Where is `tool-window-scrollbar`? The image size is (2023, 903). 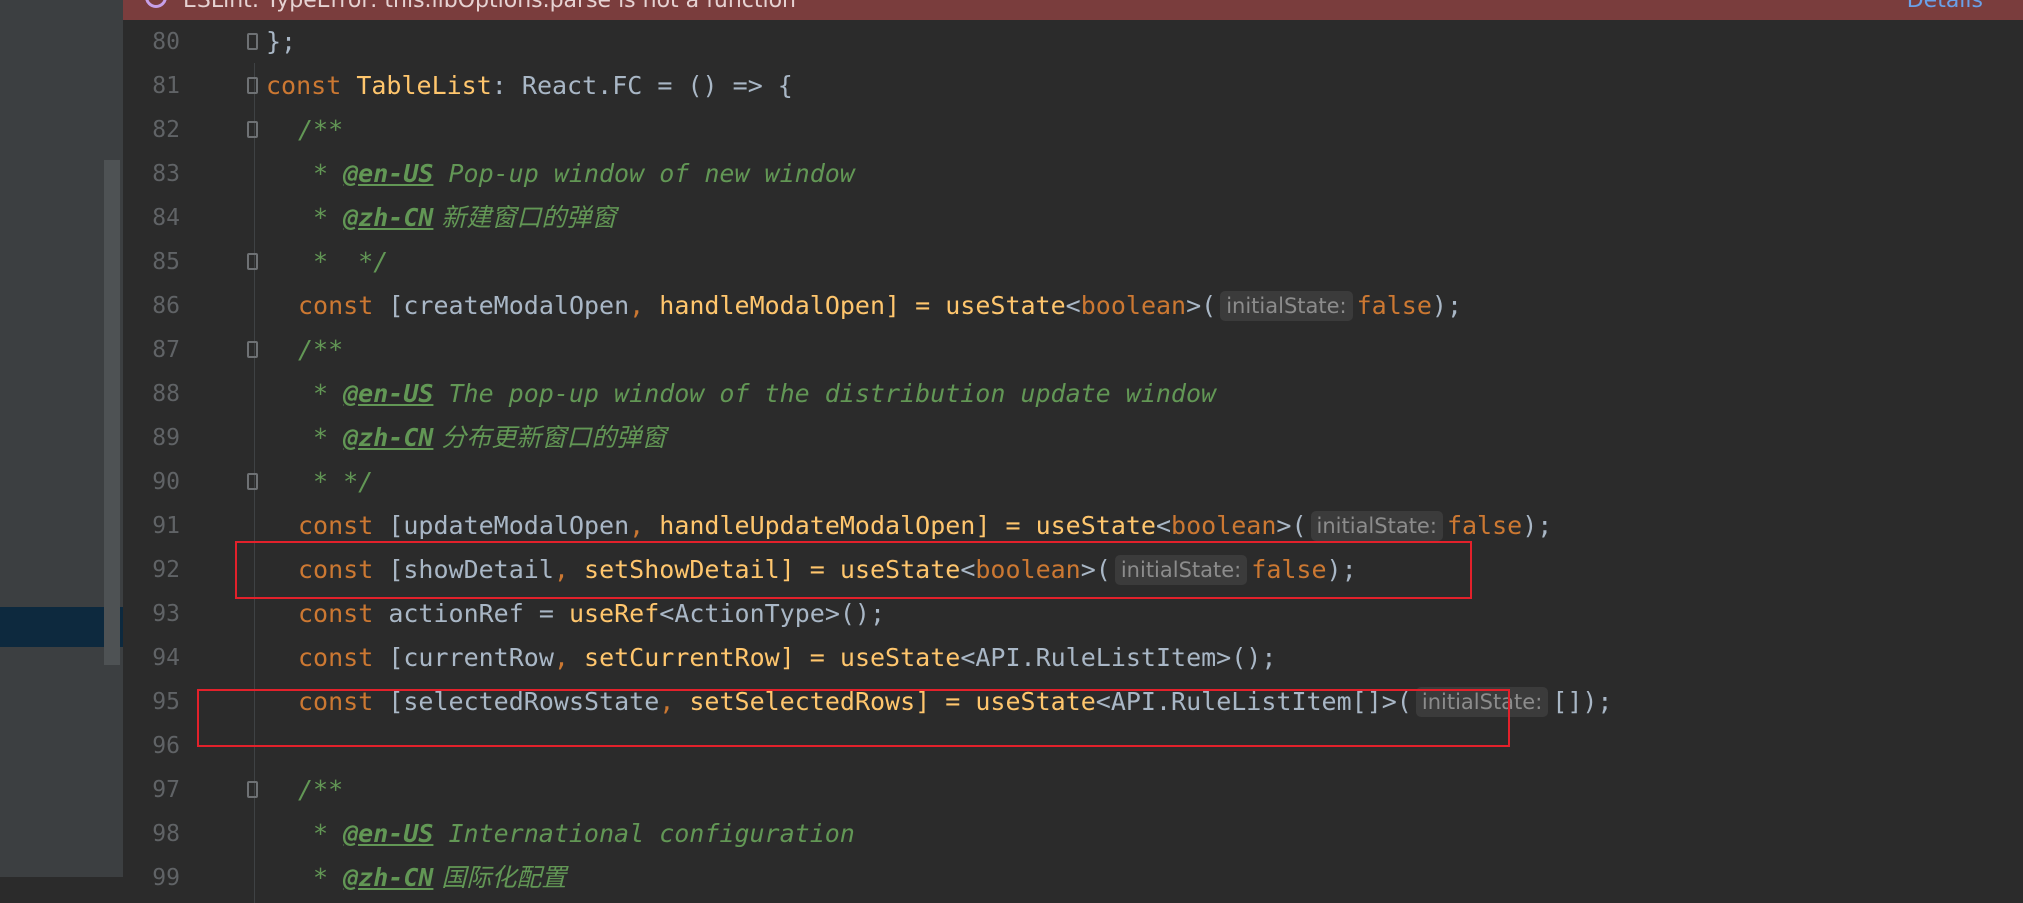
tool-window-scrollbar is located at coordinates (112, 412).